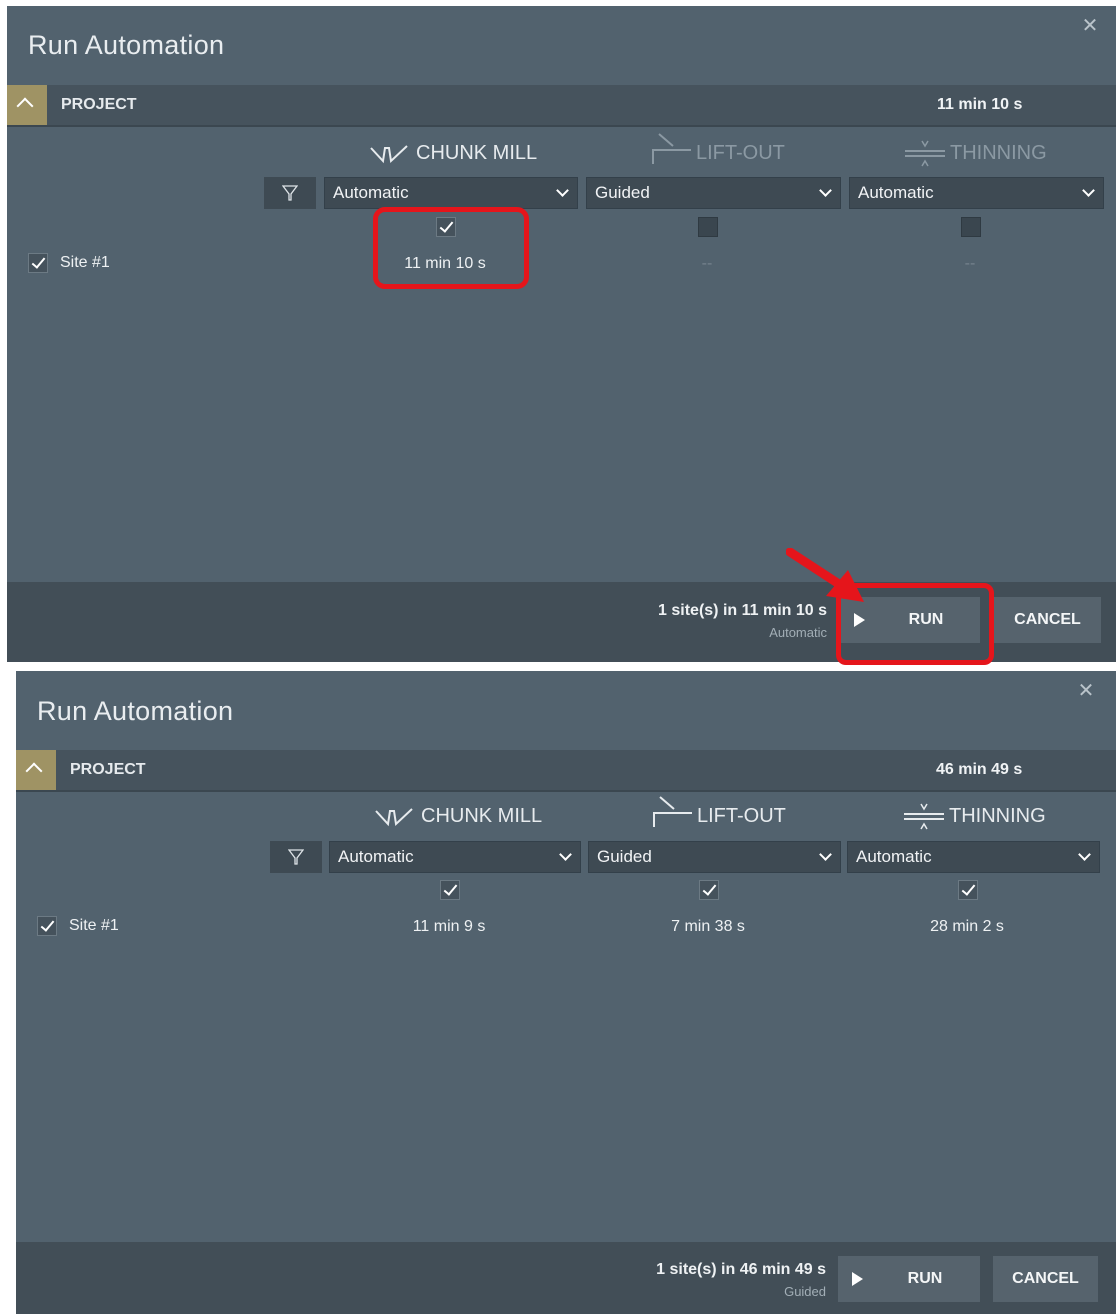 The image size is (1116, 1314). What do you see at coordinates (708, 926) in the screenshot?
I see `site-lift-out-time: 7 min 38 s` at bounding box center [708, 926].